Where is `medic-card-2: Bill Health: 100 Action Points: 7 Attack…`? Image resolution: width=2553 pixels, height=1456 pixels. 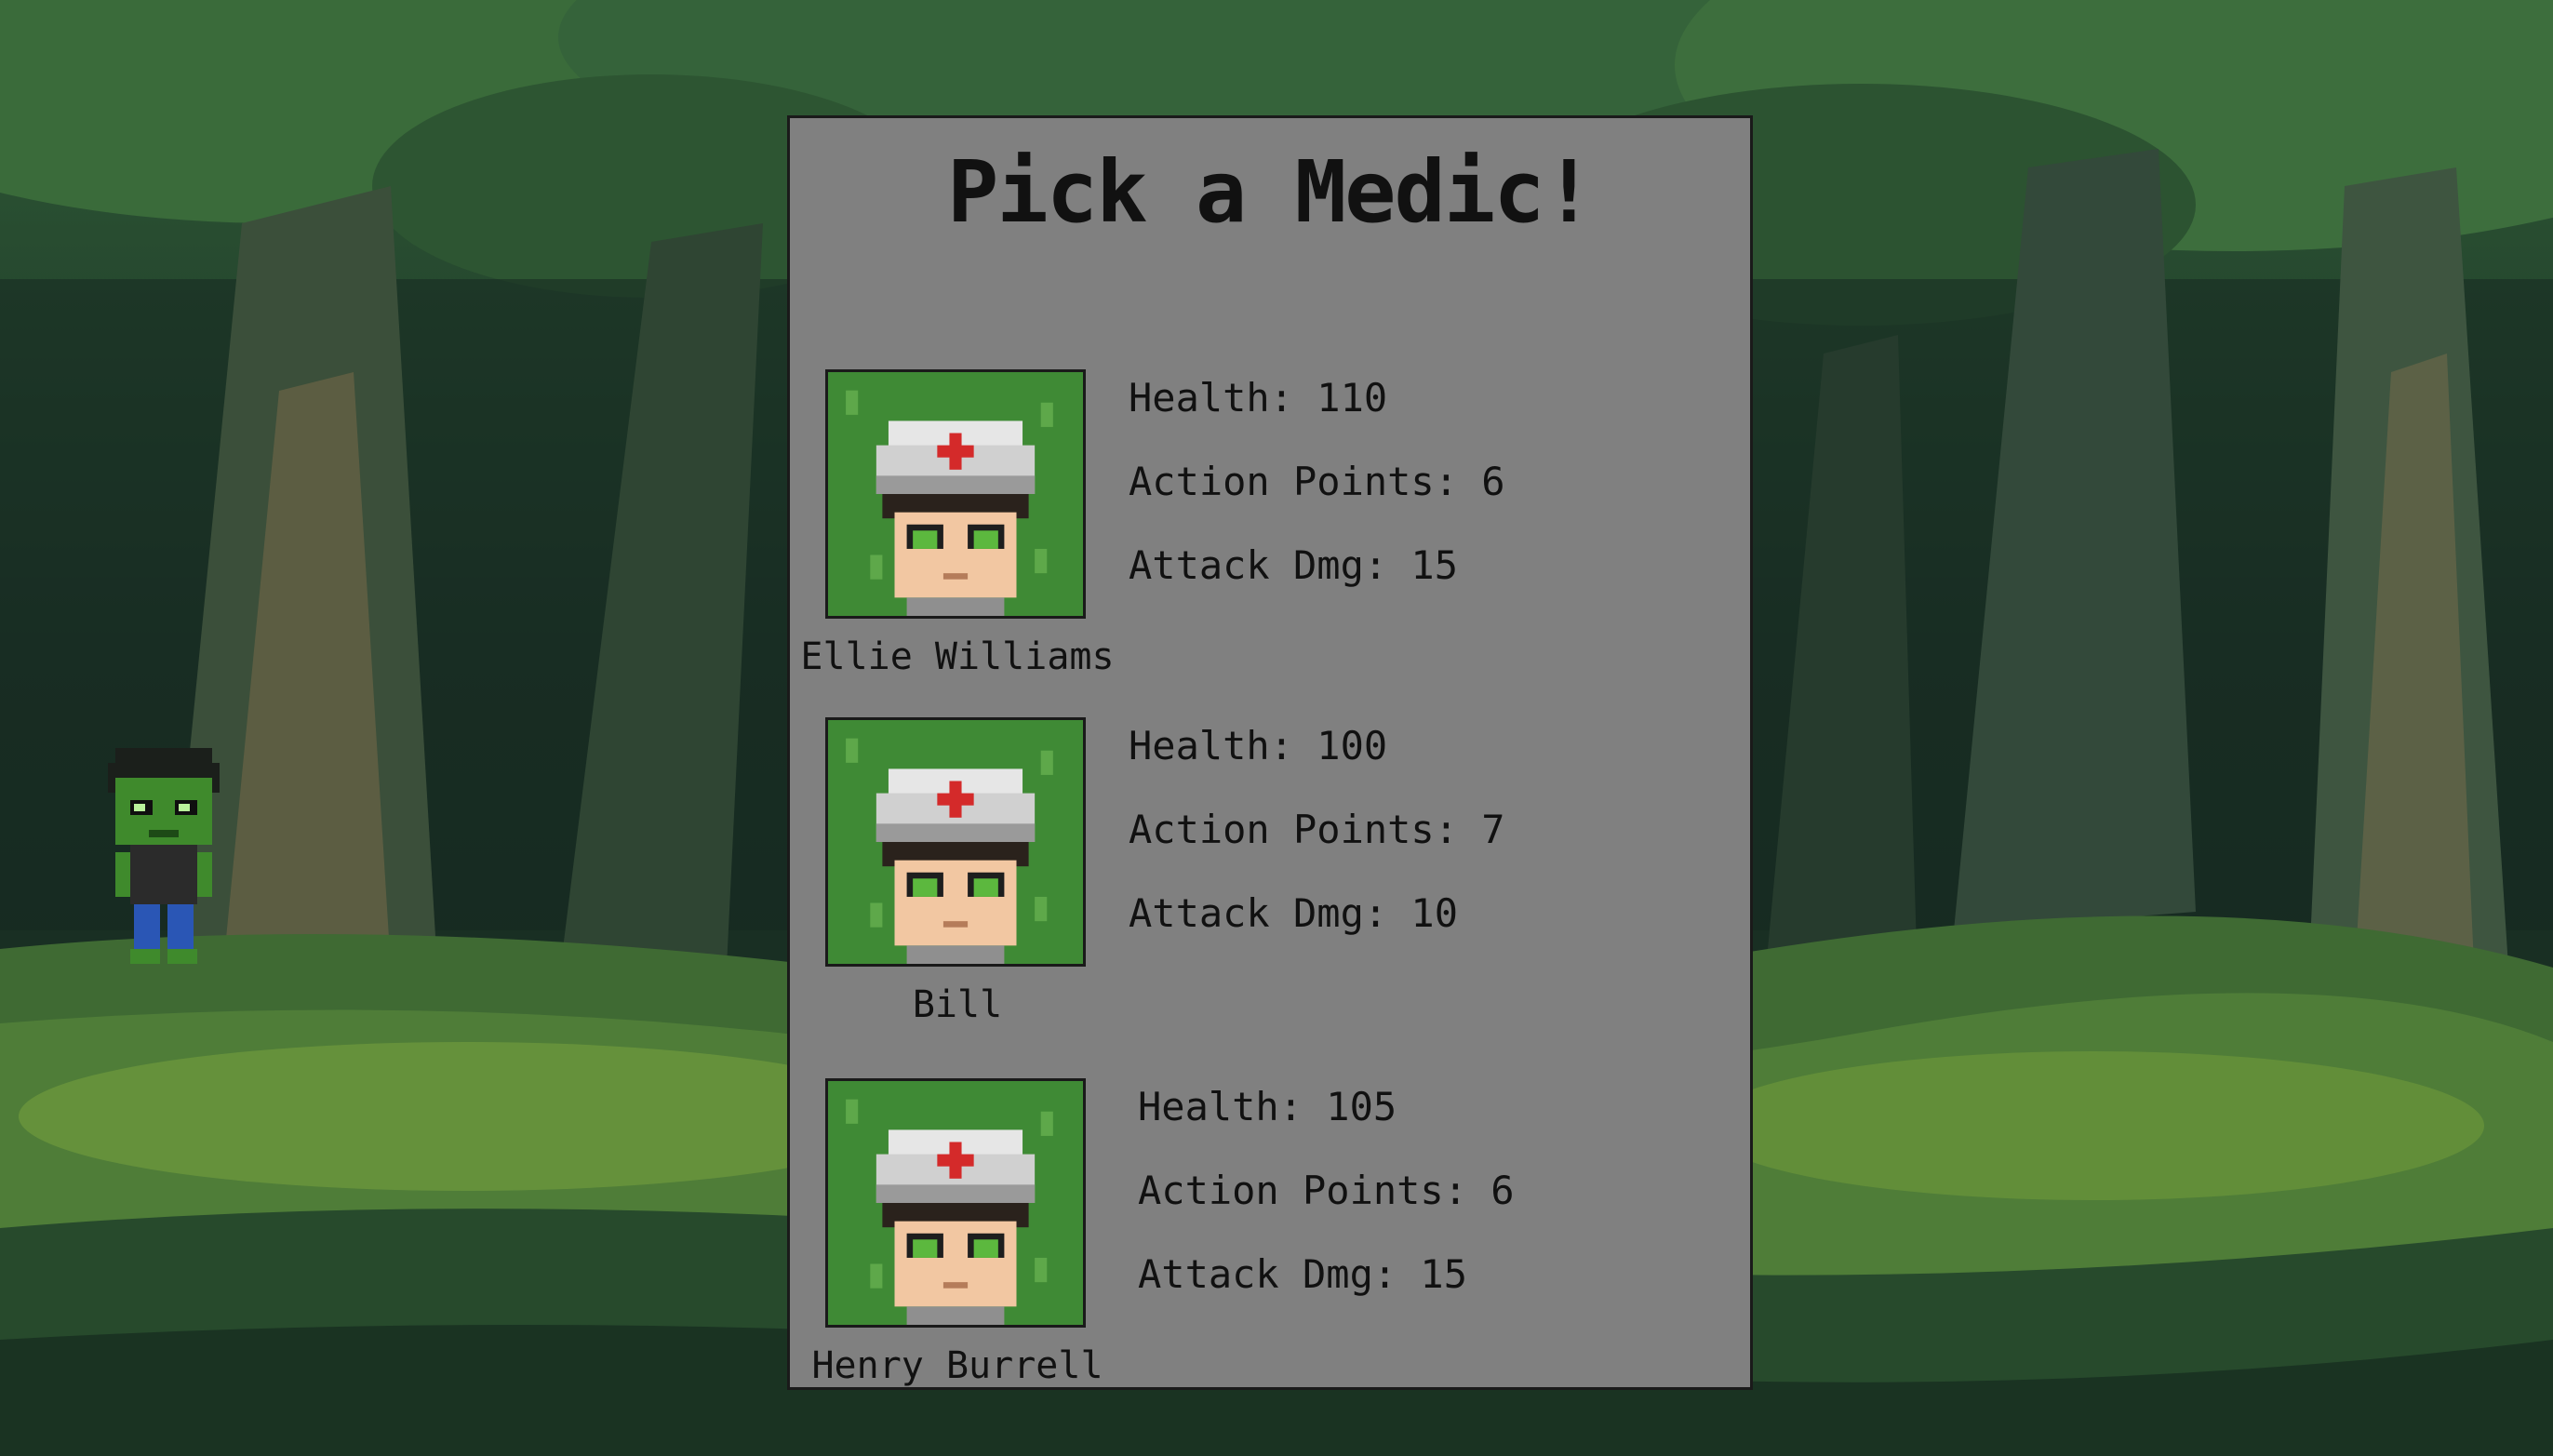 medic-card-2: Bill Health: 100 Action Points: 7 Attack… is located at coordinates (1270, 884).